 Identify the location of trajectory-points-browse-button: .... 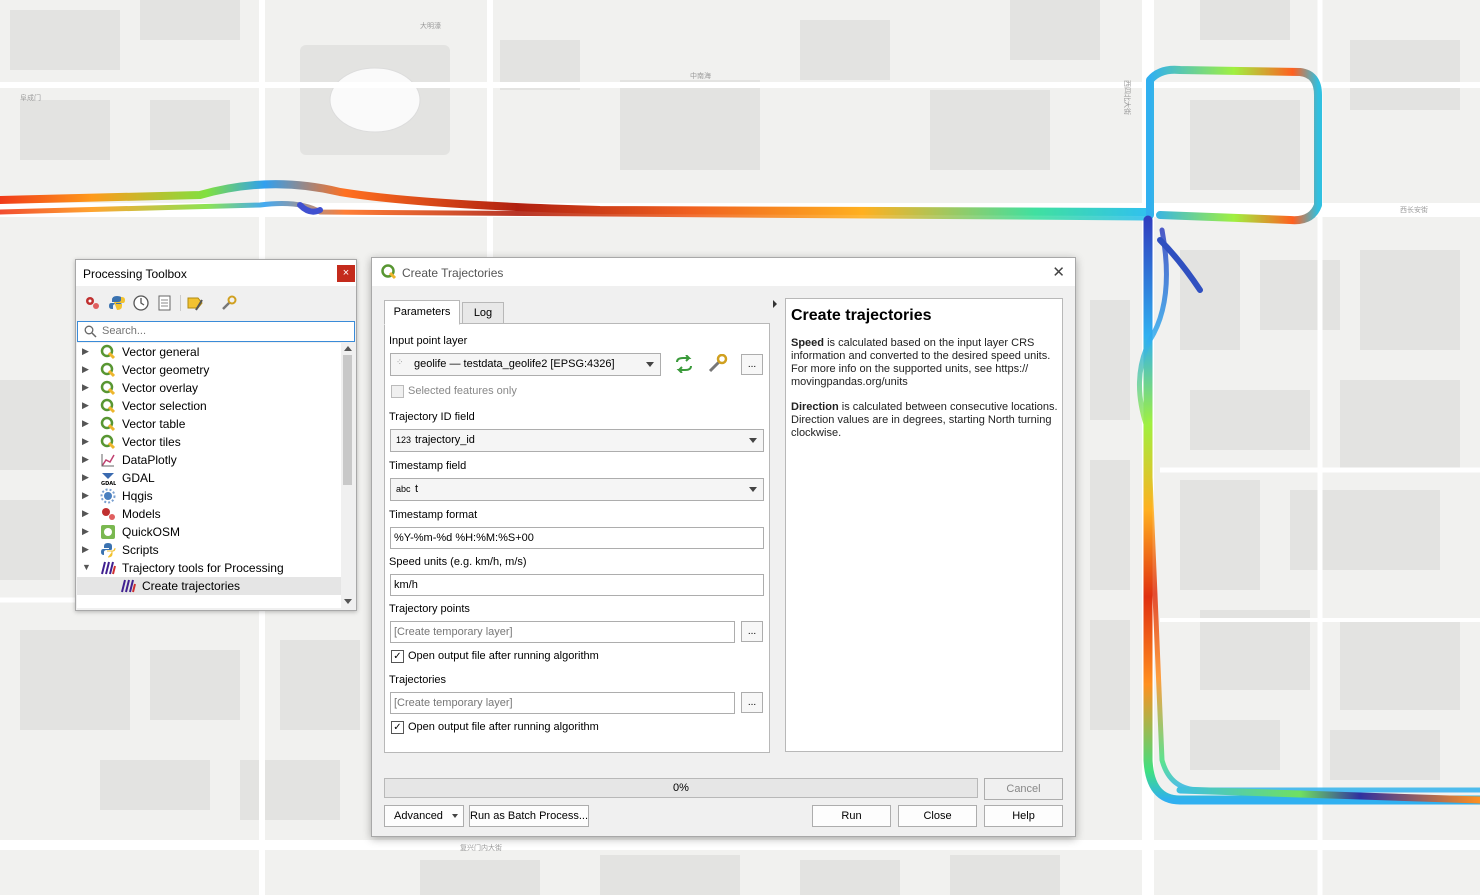
(752, 631).